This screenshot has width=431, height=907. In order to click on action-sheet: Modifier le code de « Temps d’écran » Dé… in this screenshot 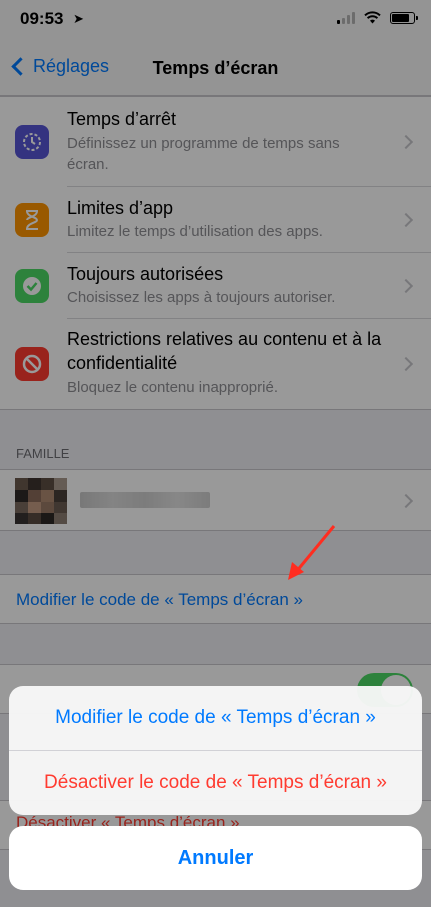, I will do `click(215, 750)`.